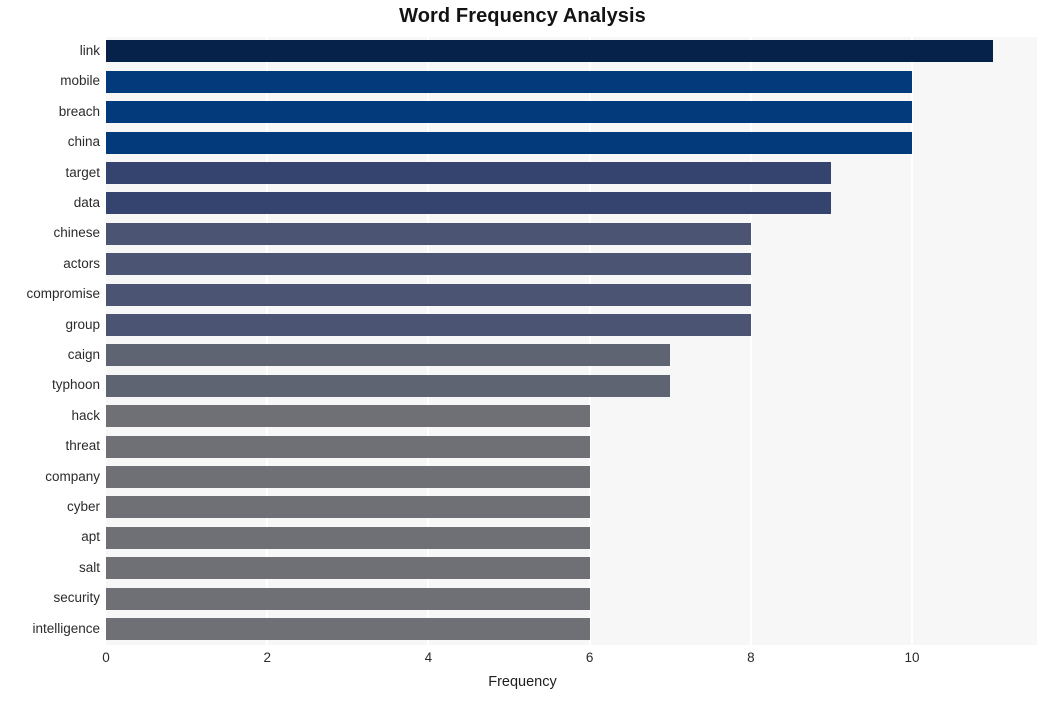  I want to click on y-tick-label-salt: salt, so click(89, 567).